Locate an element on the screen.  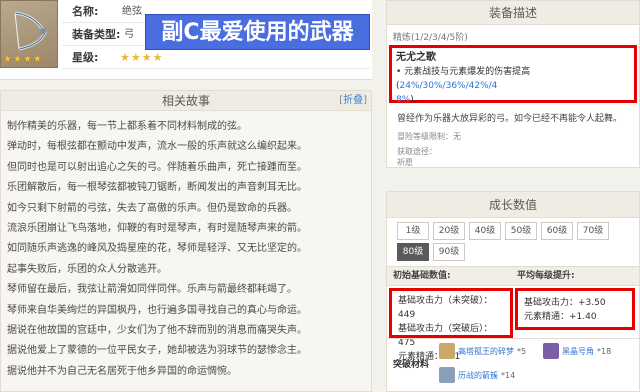
material-item: 历战的箭簇 *14 is located at coordinates (477, 375).